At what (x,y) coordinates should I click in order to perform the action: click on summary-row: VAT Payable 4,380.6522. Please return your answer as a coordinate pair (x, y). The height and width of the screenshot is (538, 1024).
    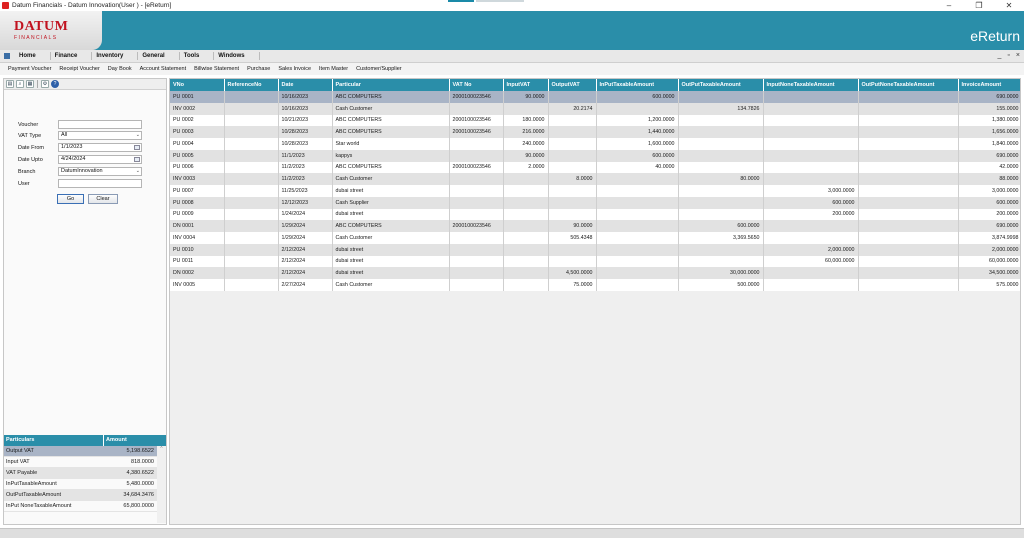
    Looking at the image, I should click on (85, 473).